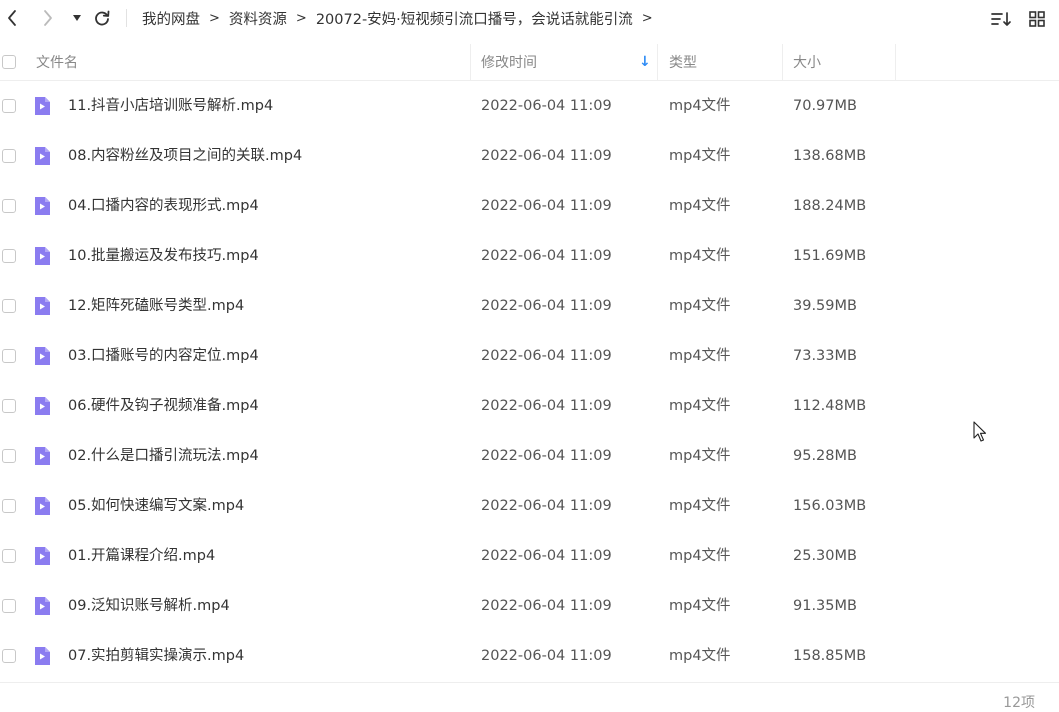 This screenshot has height=712, width=1059. I want to click on sort-list-icon, so click(1001, 19).